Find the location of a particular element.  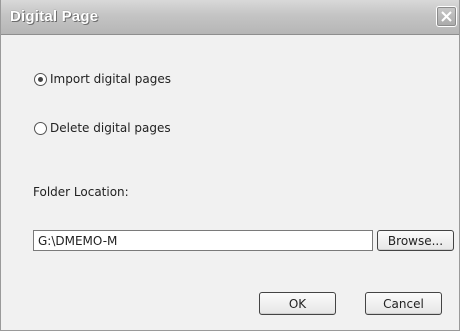

delete-label: Delete digital pages is located at coordinates (110, 128).